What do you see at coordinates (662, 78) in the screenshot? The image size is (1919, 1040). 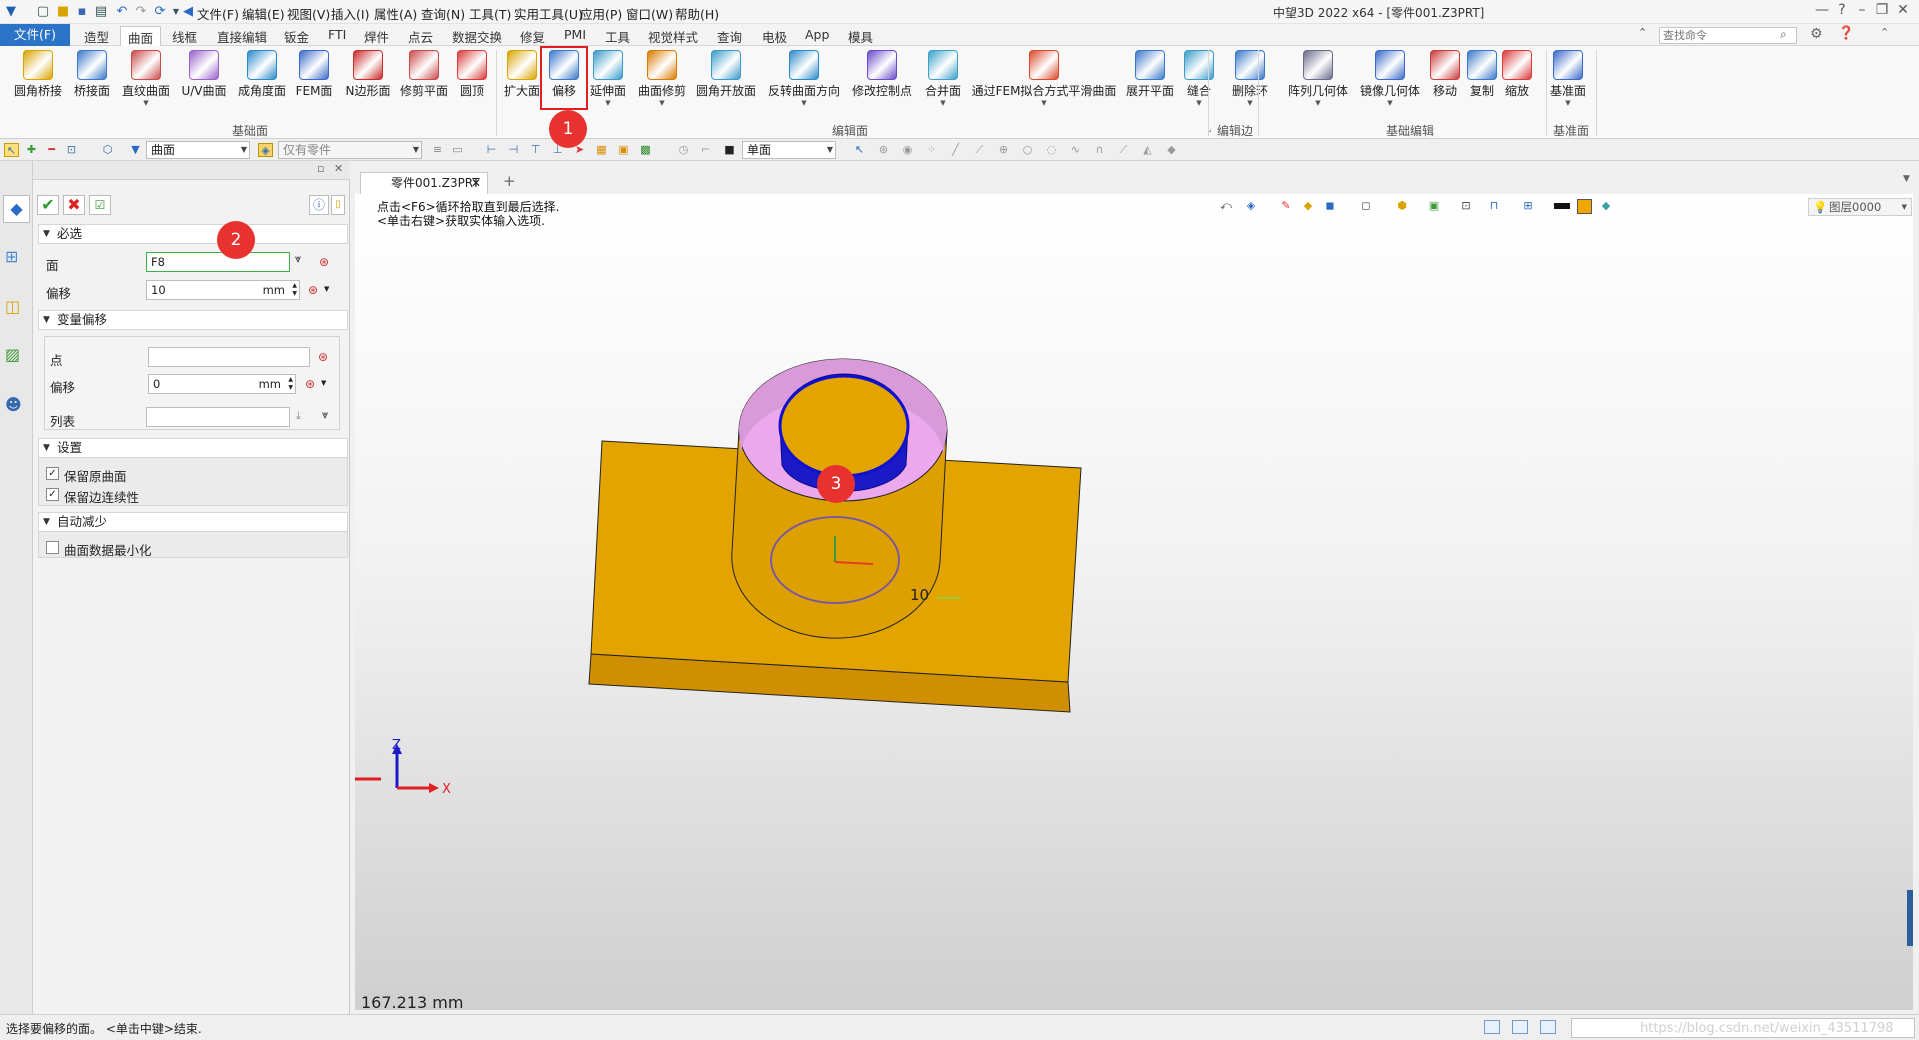 I see `ribbon-button-12: 曲面修剪 ▼` at bounding box center [662, 78].